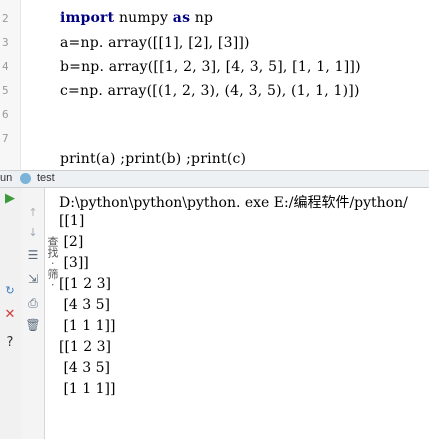 The height and width of the screenshot is (439, 429). Describe the element at coordinates (33, 303) in the screenshot. I see `print-icon: ⎙` at that location.